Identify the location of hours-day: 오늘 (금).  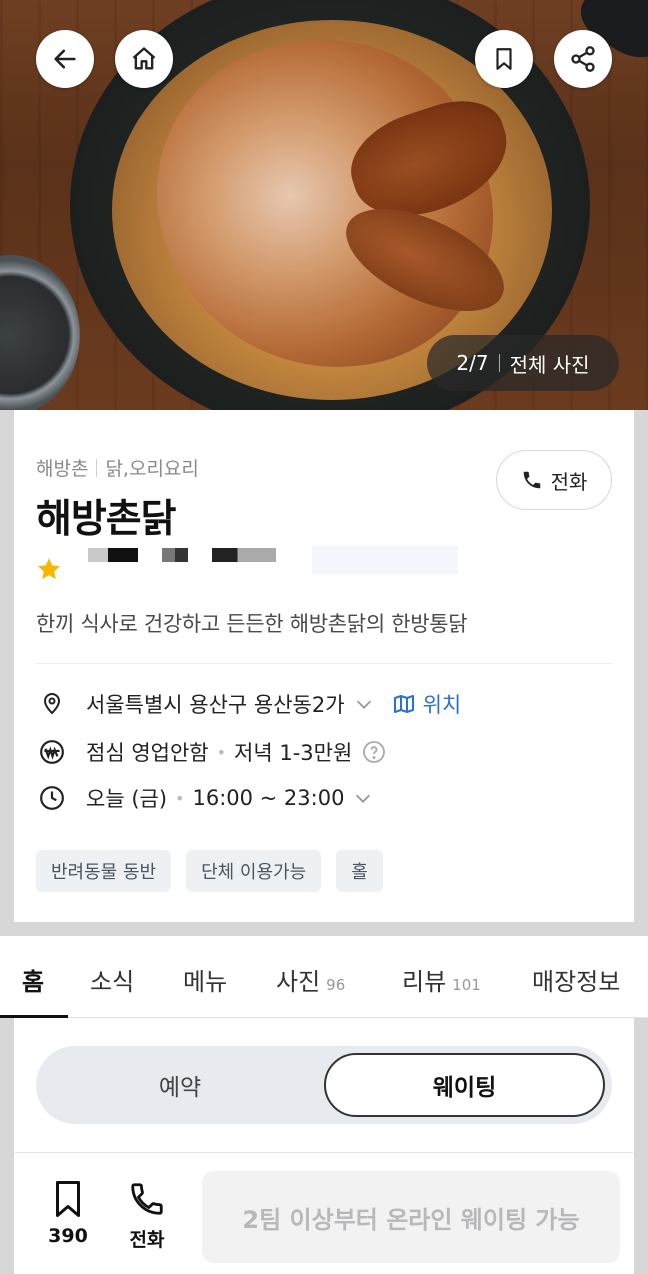
(127, 799).